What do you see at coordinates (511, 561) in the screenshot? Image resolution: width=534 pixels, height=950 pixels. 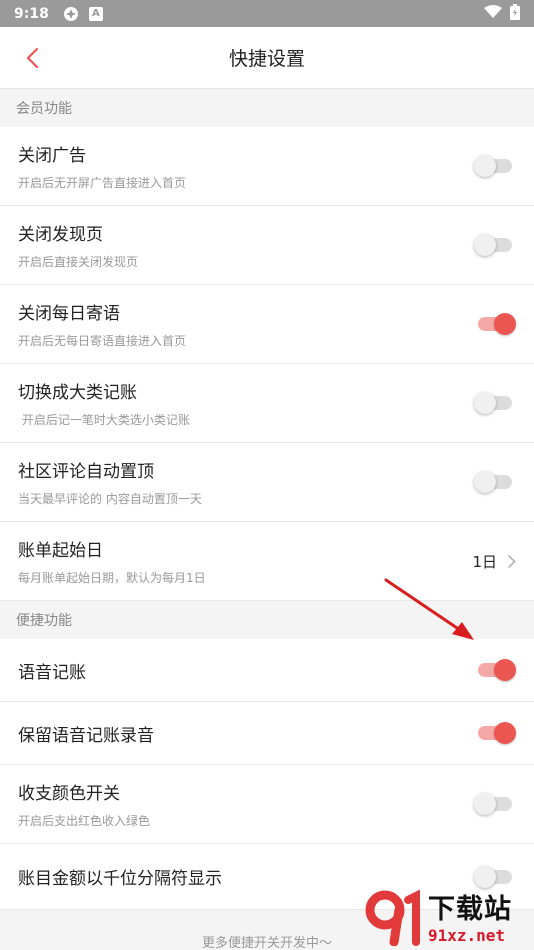 I see `chevron-right-icon` at bounding box center [511, 561].